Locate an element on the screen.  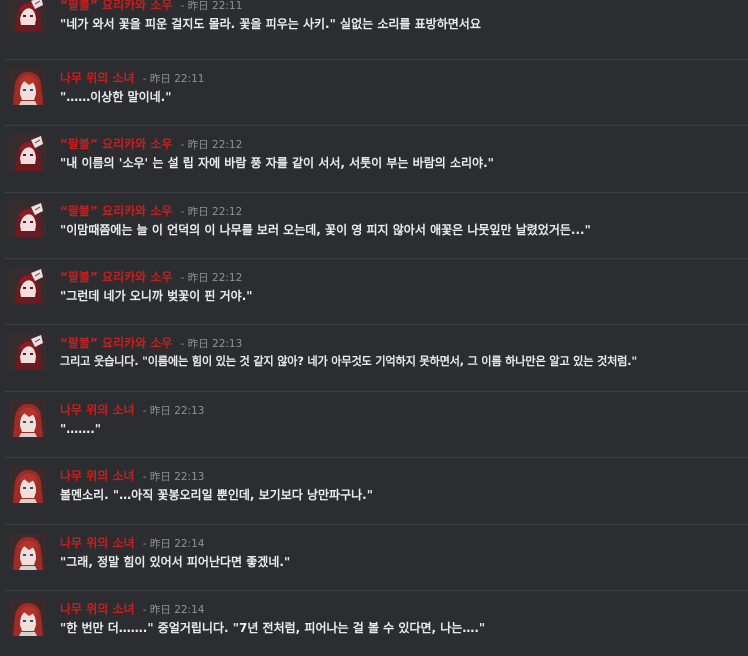
message-header: “팔불” 요리카와 소우 - 昨日 22:13 is located at coordinates (151, 342).